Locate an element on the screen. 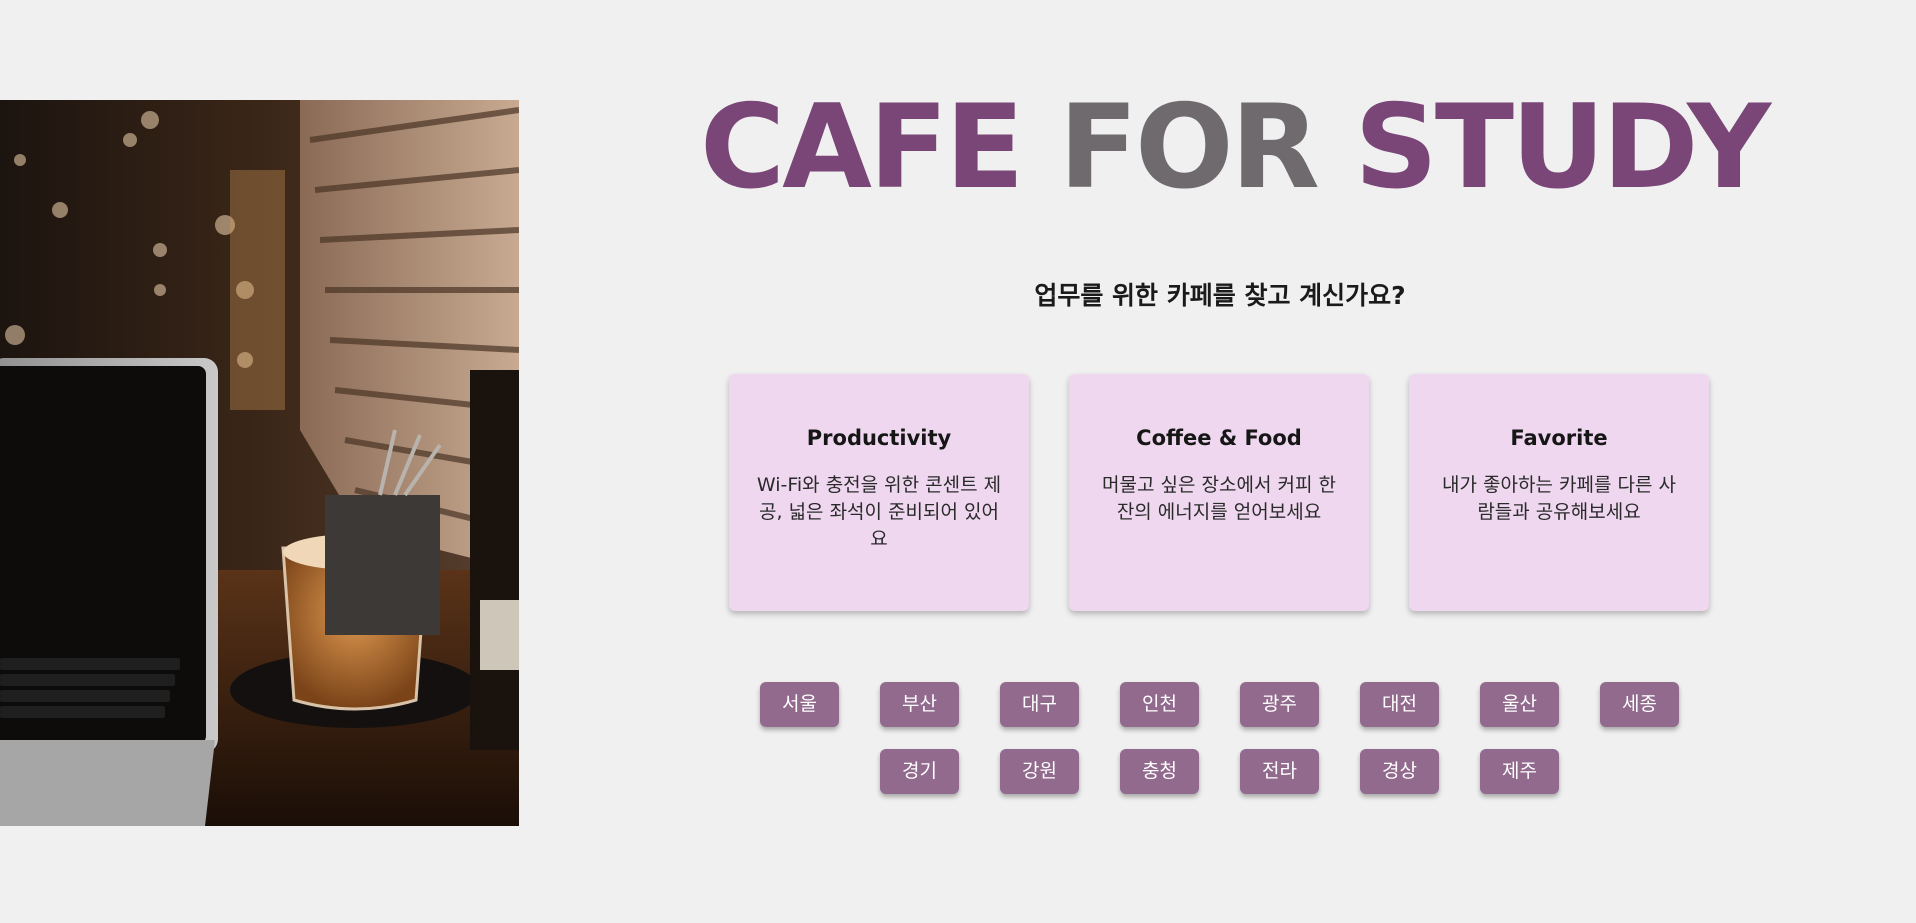 The height and width of the screenshot is (923, 1916). region-button-busan: 부산 is located at coordinates (919, 704).